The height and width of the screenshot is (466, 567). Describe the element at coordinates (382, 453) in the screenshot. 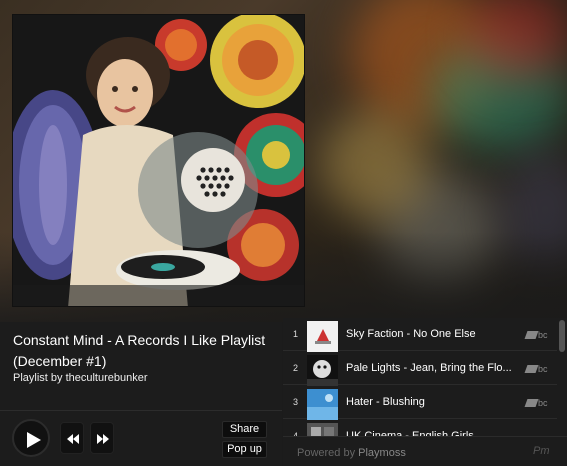

I see `playmoss-link: Playmoss` at that location.